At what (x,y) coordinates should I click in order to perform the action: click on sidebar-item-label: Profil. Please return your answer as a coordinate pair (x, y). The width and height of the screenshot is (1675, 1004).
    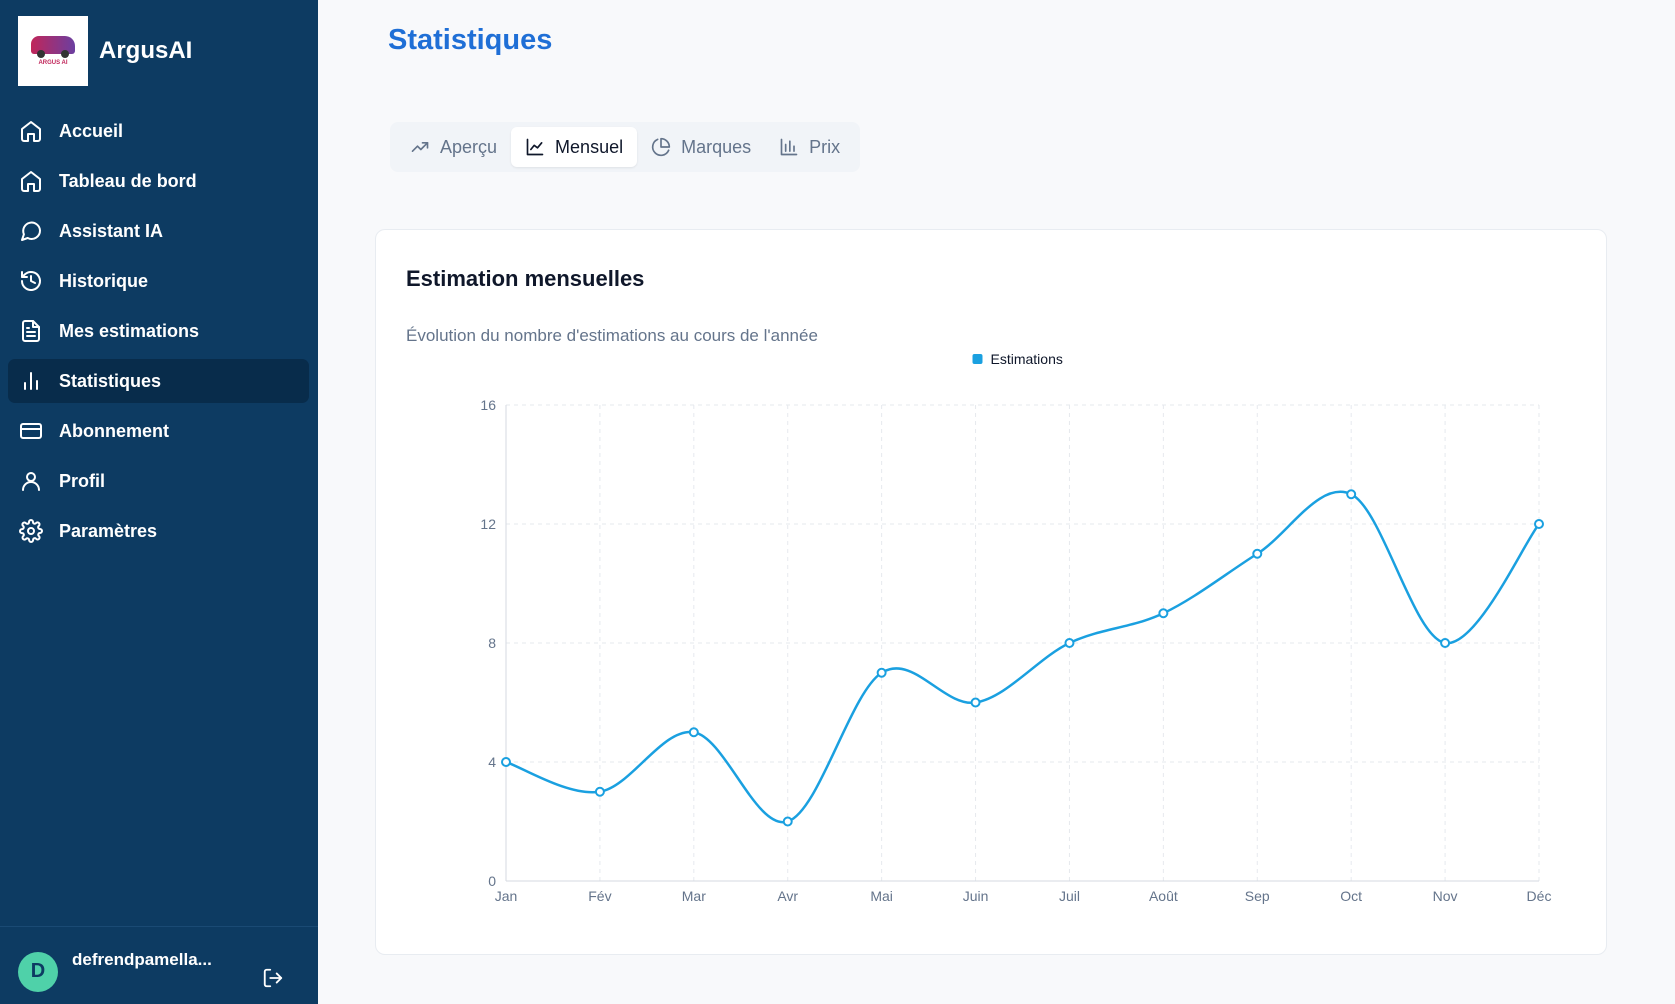
    Looking at the image, I should click on (82, 480).